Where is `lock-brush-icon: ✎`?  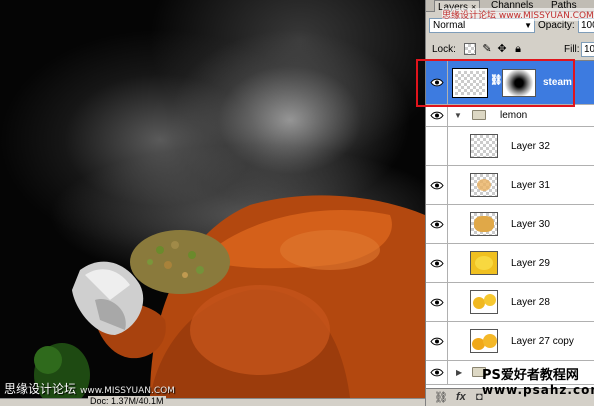 lock-brush-icon: ✎ is located at coordinates (487, 49).